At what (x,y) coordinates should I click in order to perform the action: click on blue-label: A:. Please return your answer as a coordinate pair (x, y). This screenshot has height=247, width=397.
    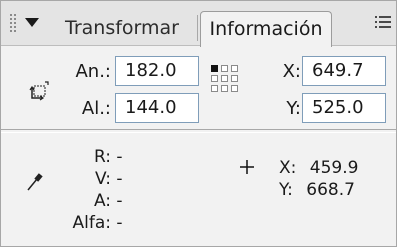
    Looking at the image, I should click on (102, 201).